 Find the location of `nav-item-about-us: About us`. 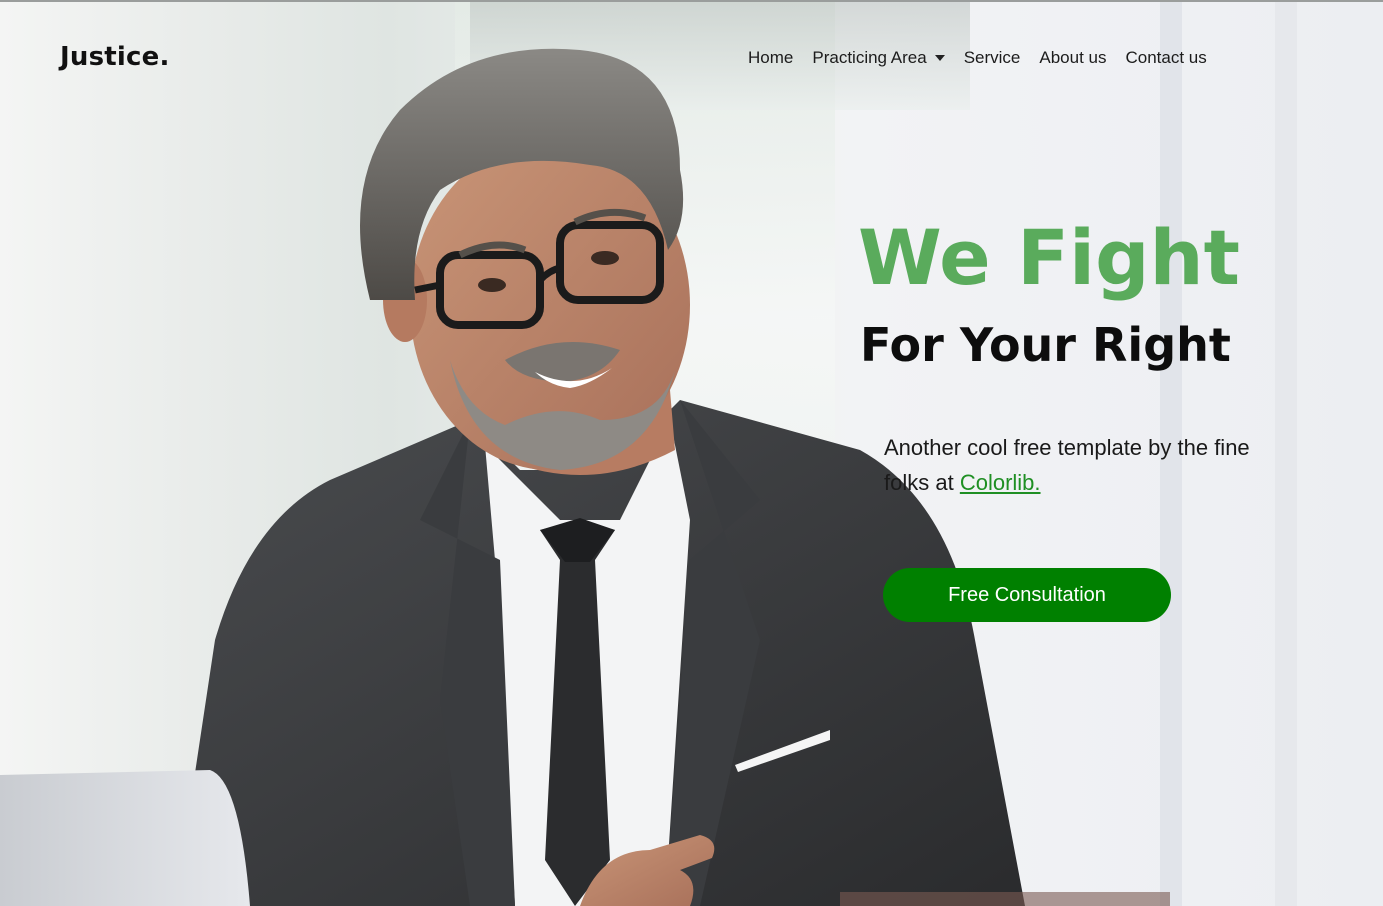

nav-item-about-us: About us is located at coordinates (1072, 58).